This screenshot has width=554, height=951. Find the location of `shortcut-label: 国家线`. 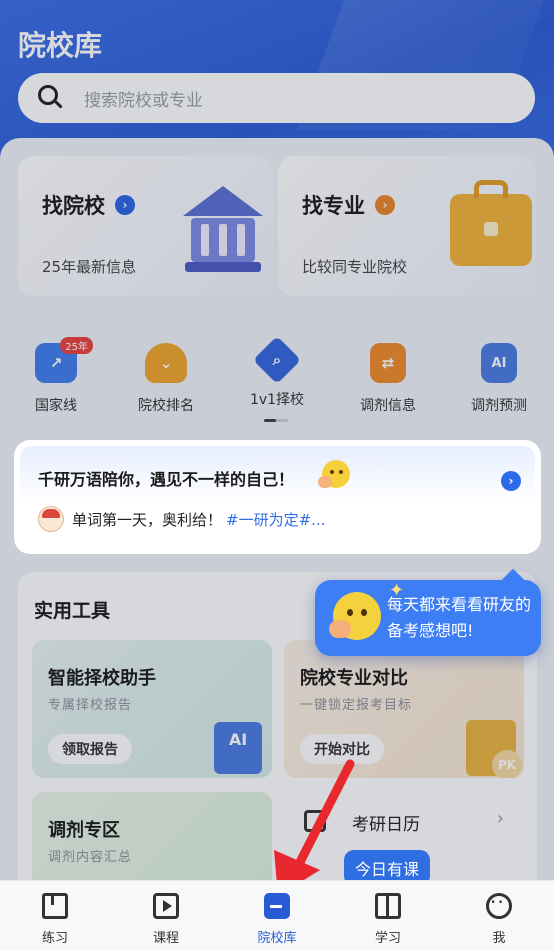

shortcut-label: 国家线 is located at coordinates (56, 406).